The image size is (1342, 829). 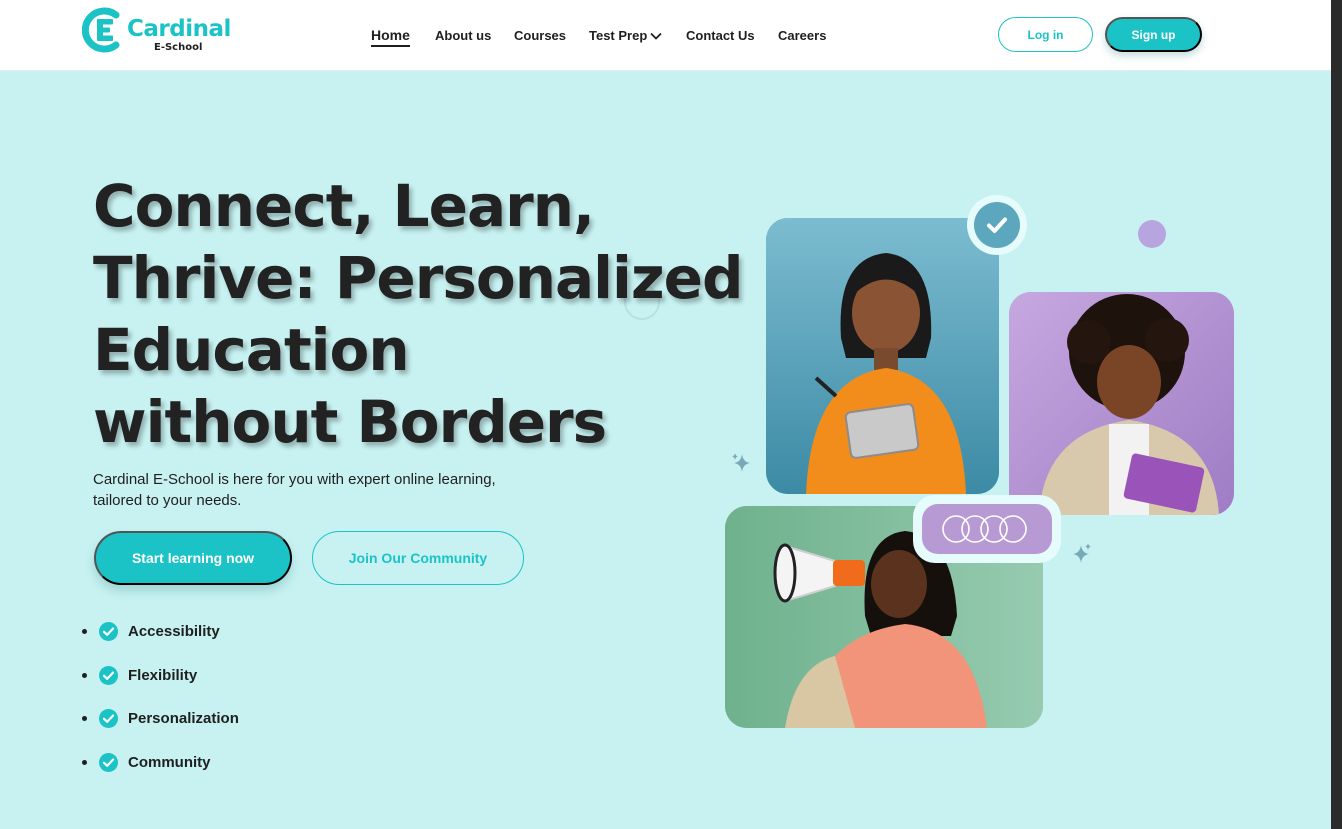 I want to click on feature-label: Flexibility, so click(x=163, y=675).